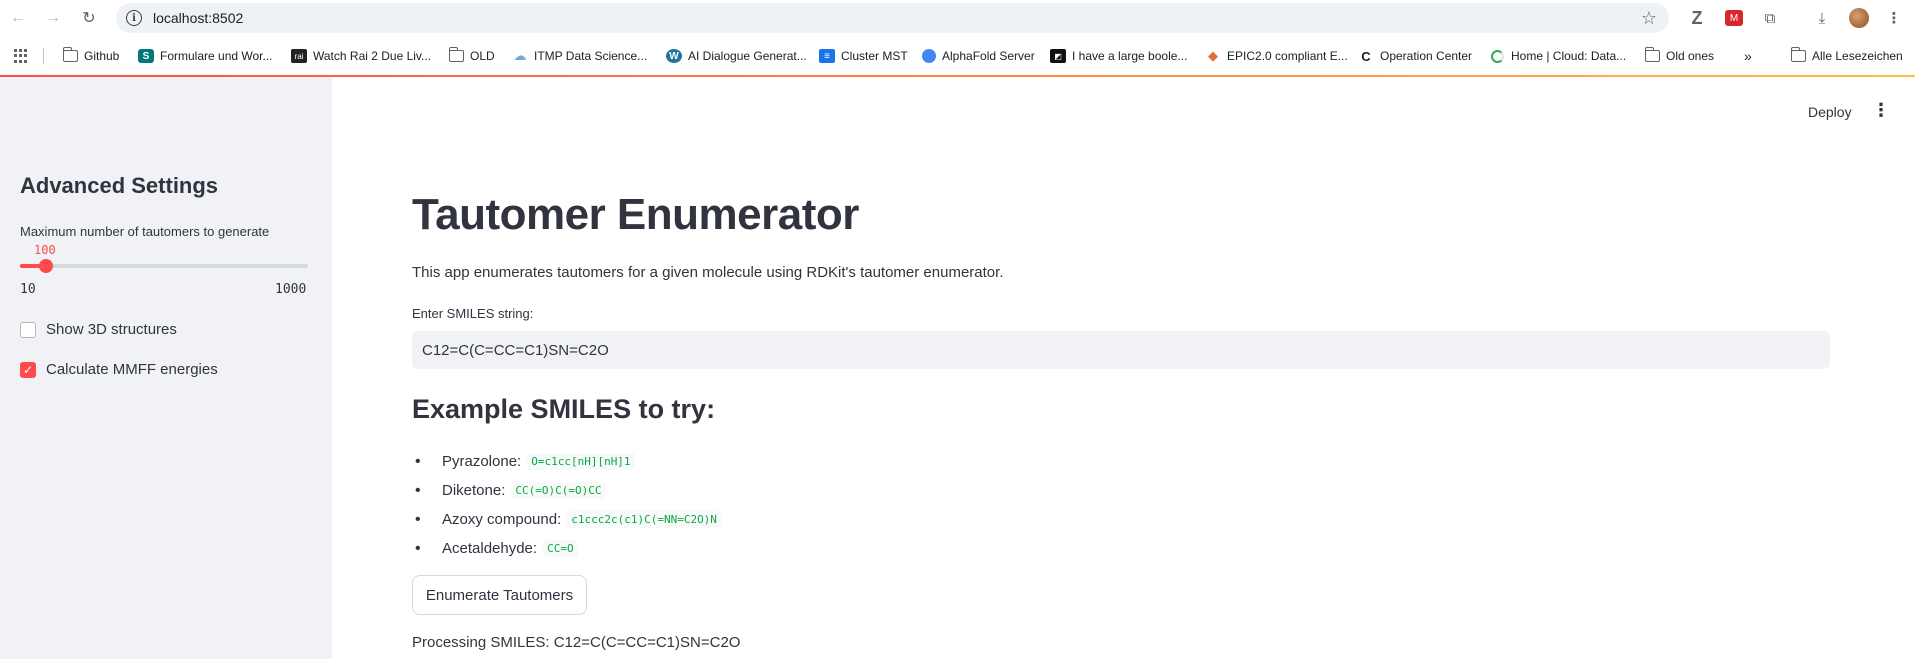 The width and height of the screenshot is (1915, 659). What do you see at coordinates (1121, 350) in the screenshot?
I see `smiles-input` at bounding box center [1121, 350].